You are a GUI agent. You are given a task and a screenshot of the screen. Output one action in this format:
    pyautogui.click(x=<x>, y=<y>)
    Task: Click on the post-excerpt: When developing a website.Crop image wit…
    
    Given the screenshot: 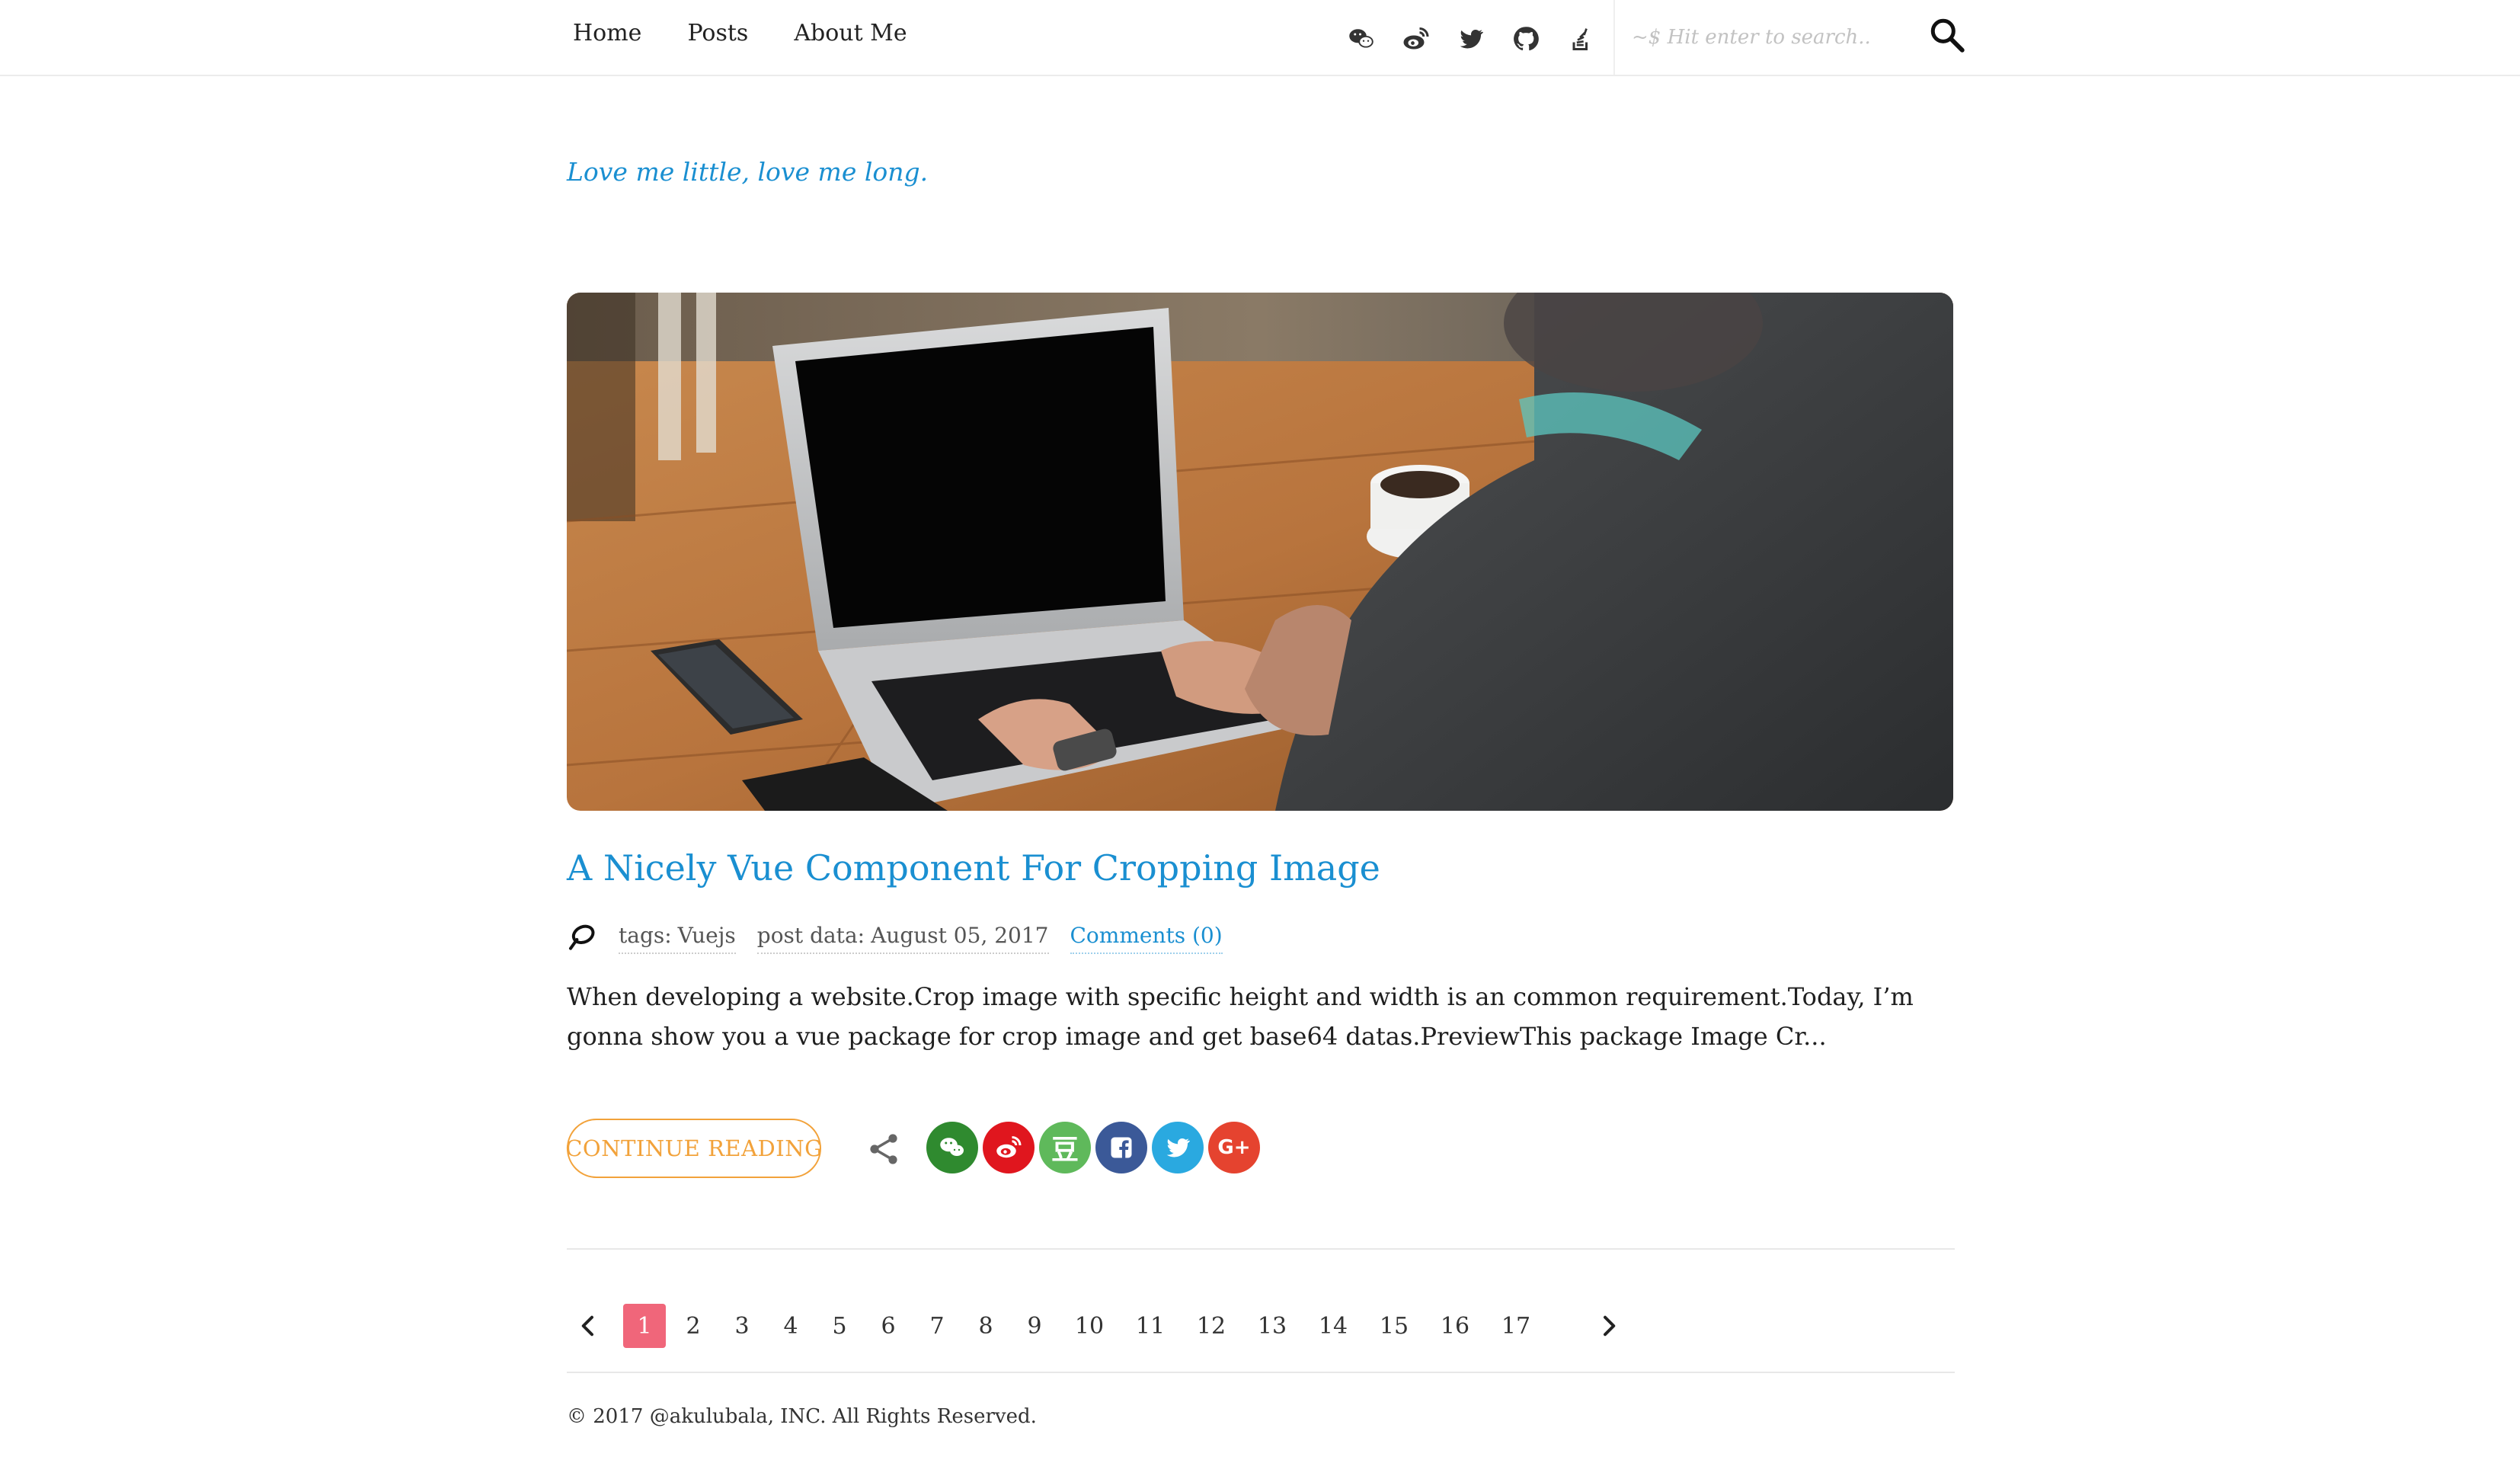 What is the action you would take?
    pyautogui.click(x=1240, y=1016)
    